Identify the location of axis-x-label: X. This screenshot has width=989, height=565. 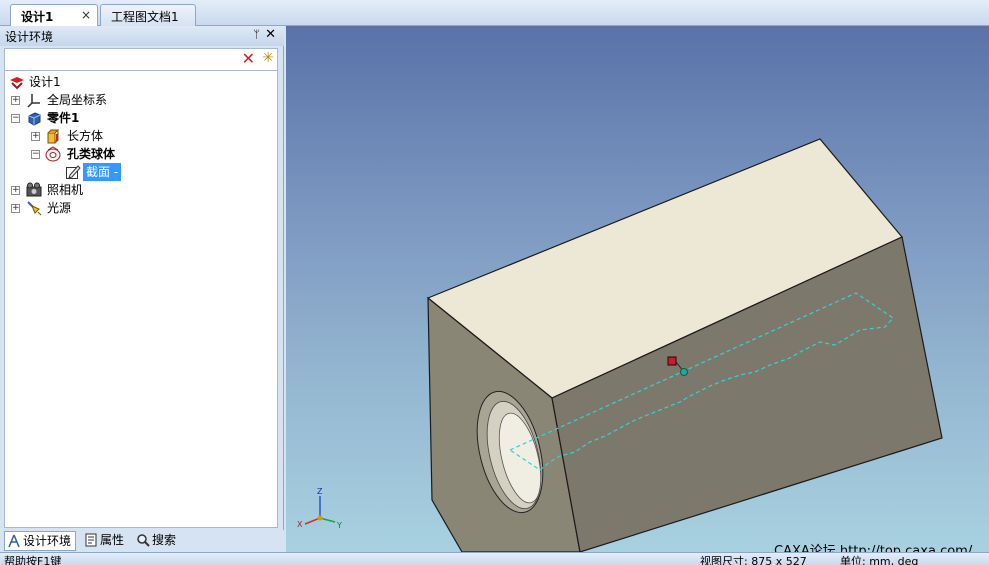
(300, 524).